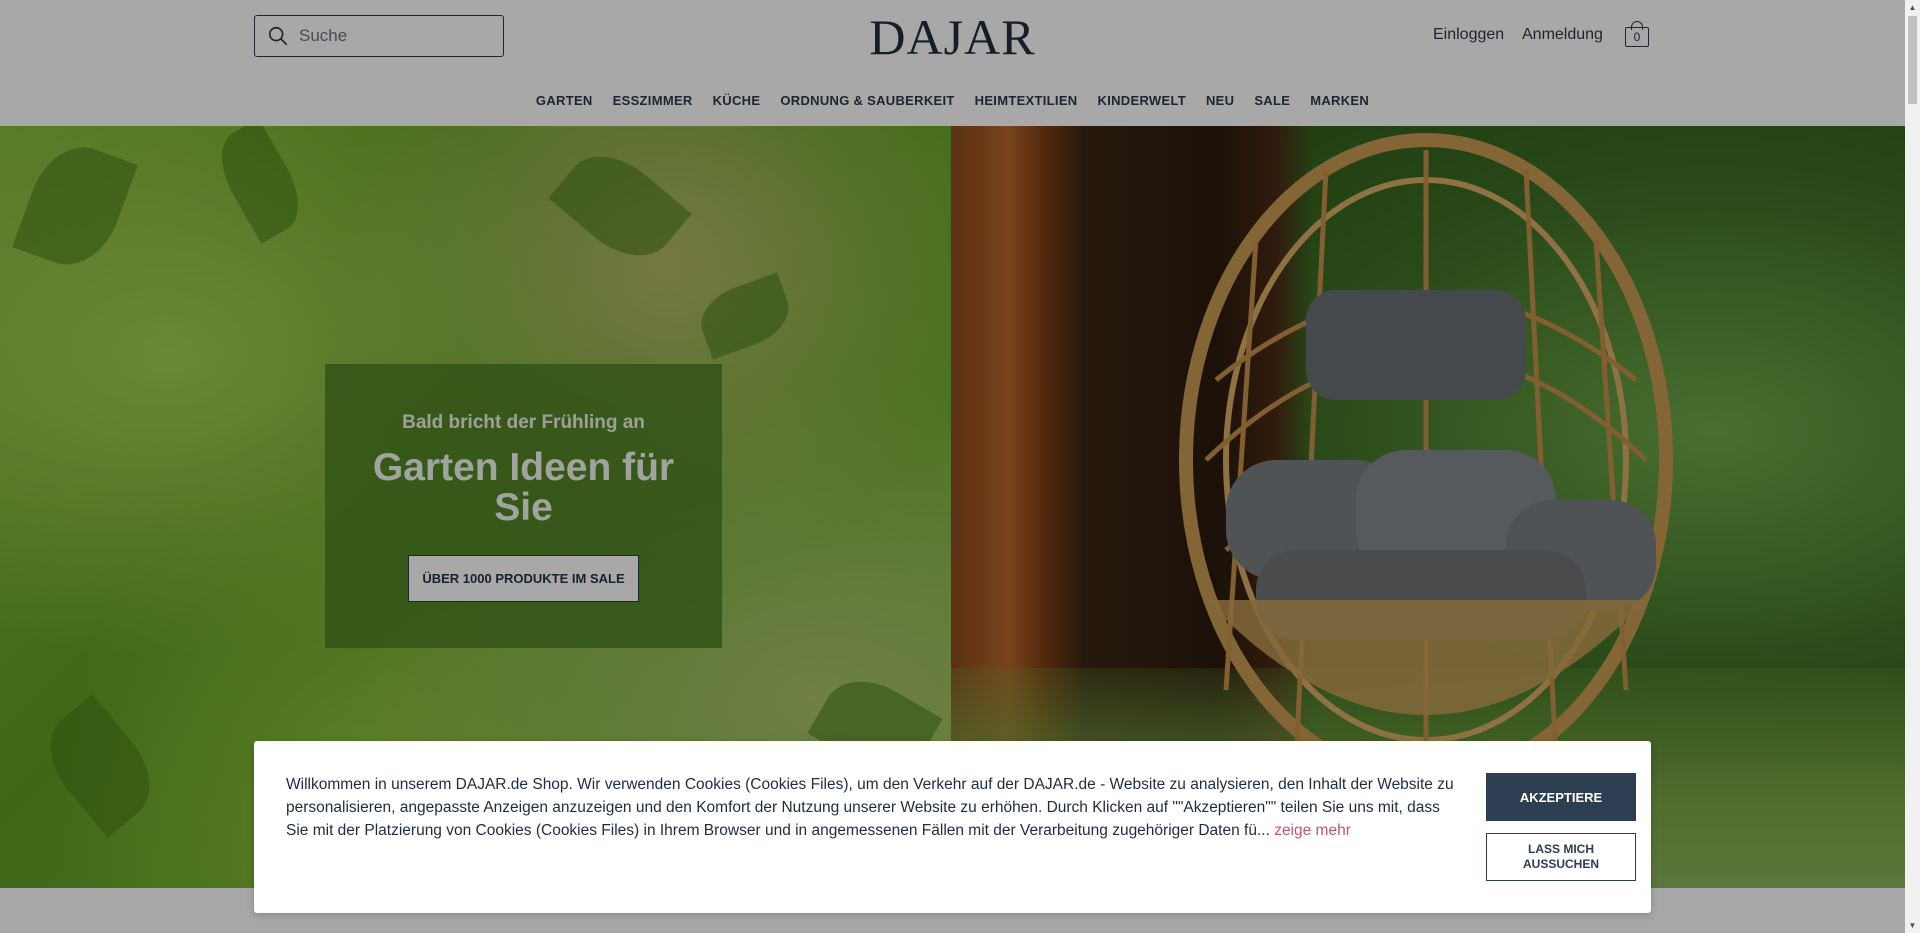 The height and width of the screenshot is (933, 1920). What do you see at coordinates (1912, 466) in the screenshot?
I see `scrollbar: ▲ ▼` at bounding box center [1912, 466].